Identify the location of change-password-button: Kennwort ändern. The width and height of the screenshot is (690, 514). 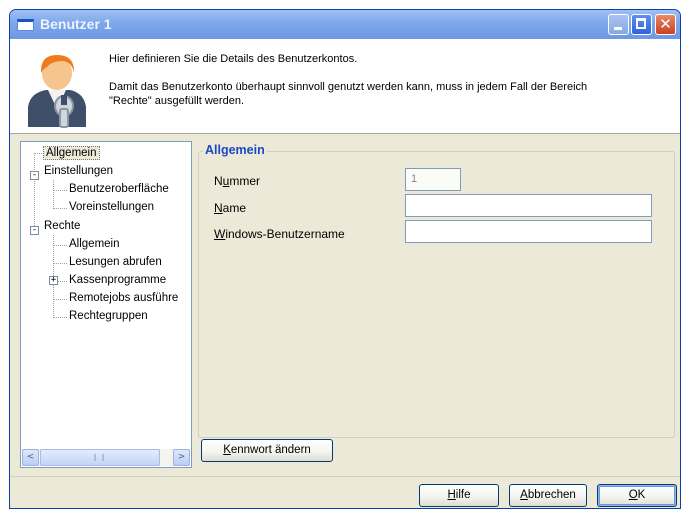
(267, 450).